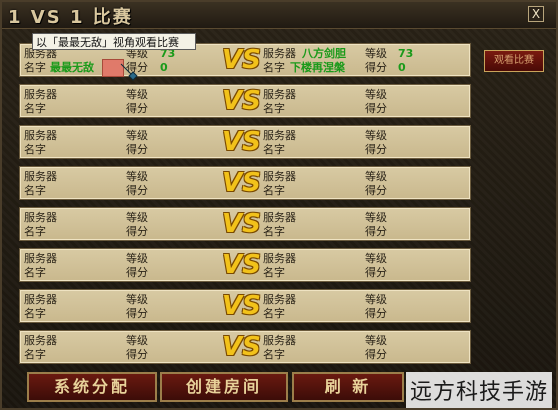 This screenshot has width=558, height=410. What do you see at coordinates (514, 61) in the screenshot?
I see `watch-match-button: 观看比赛` at bounding box center [514, 61].